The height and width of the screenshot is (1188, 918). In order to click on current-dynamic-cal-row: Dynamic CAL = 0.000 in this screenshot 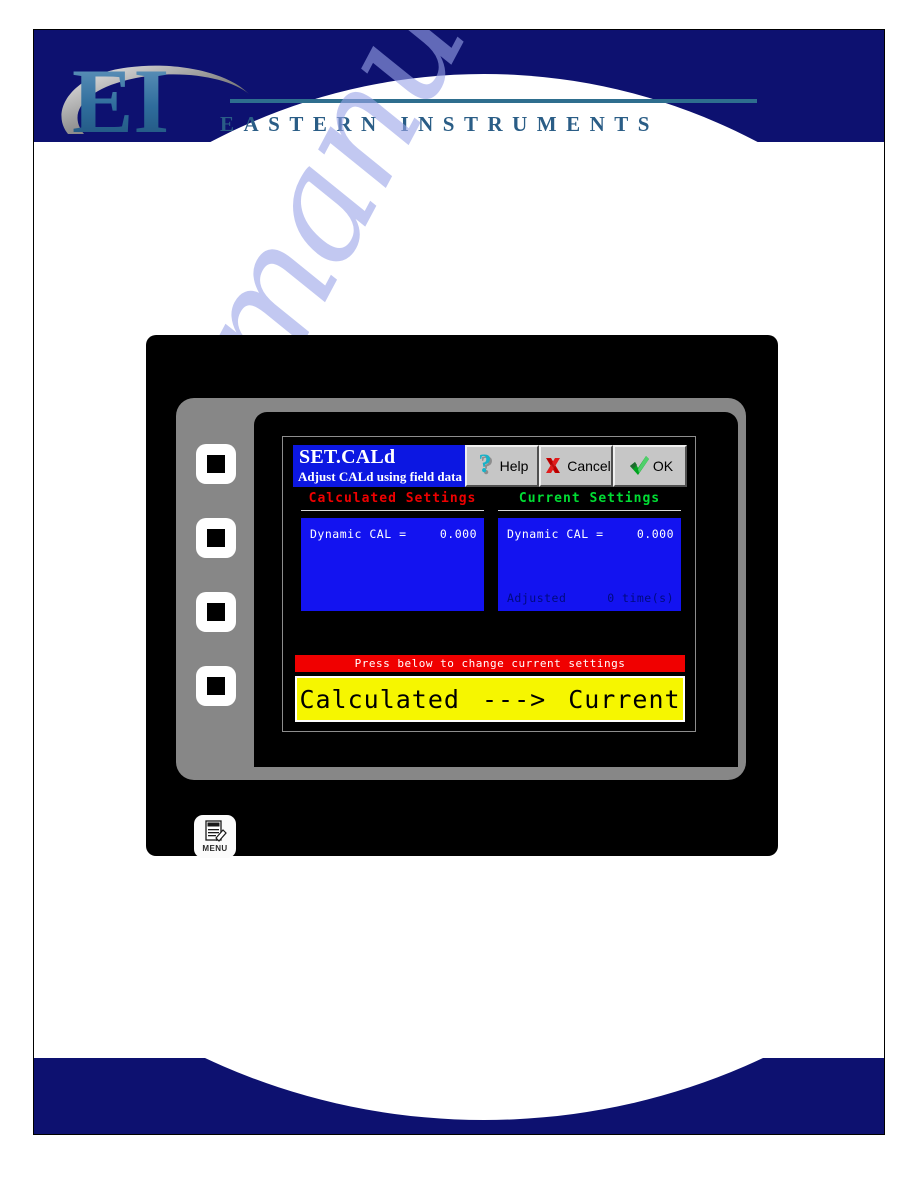, I will do `click(590, 534)`.